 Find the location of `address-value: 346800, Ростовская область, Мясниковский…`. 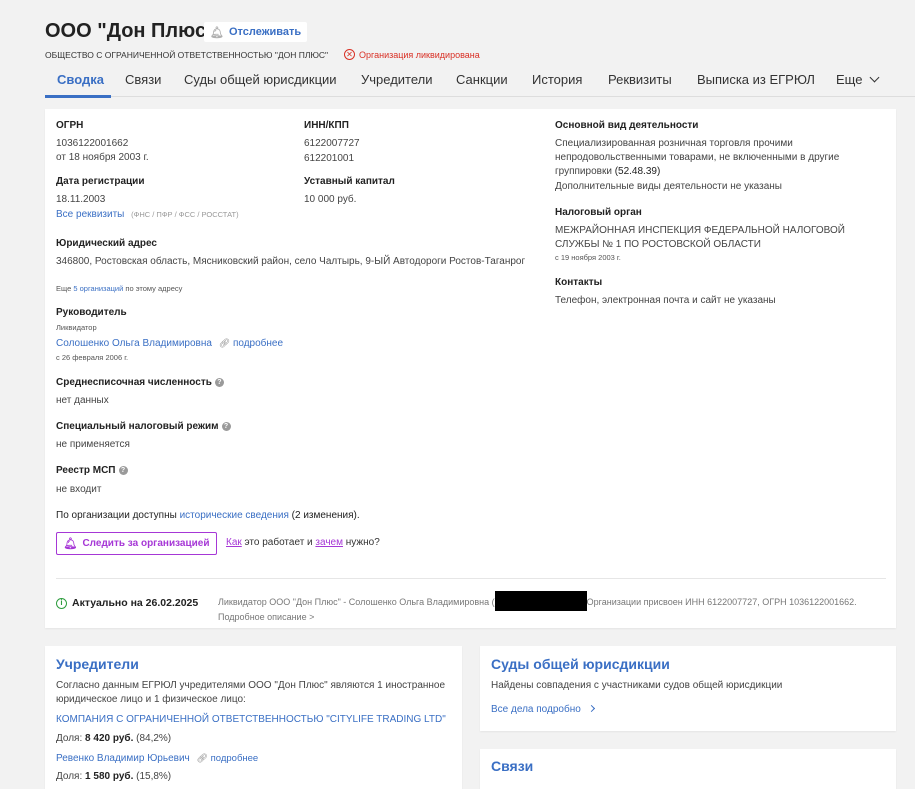

address-value: 346800, Ростовская область, Мясниковский… is located at coordinates (291, 261).